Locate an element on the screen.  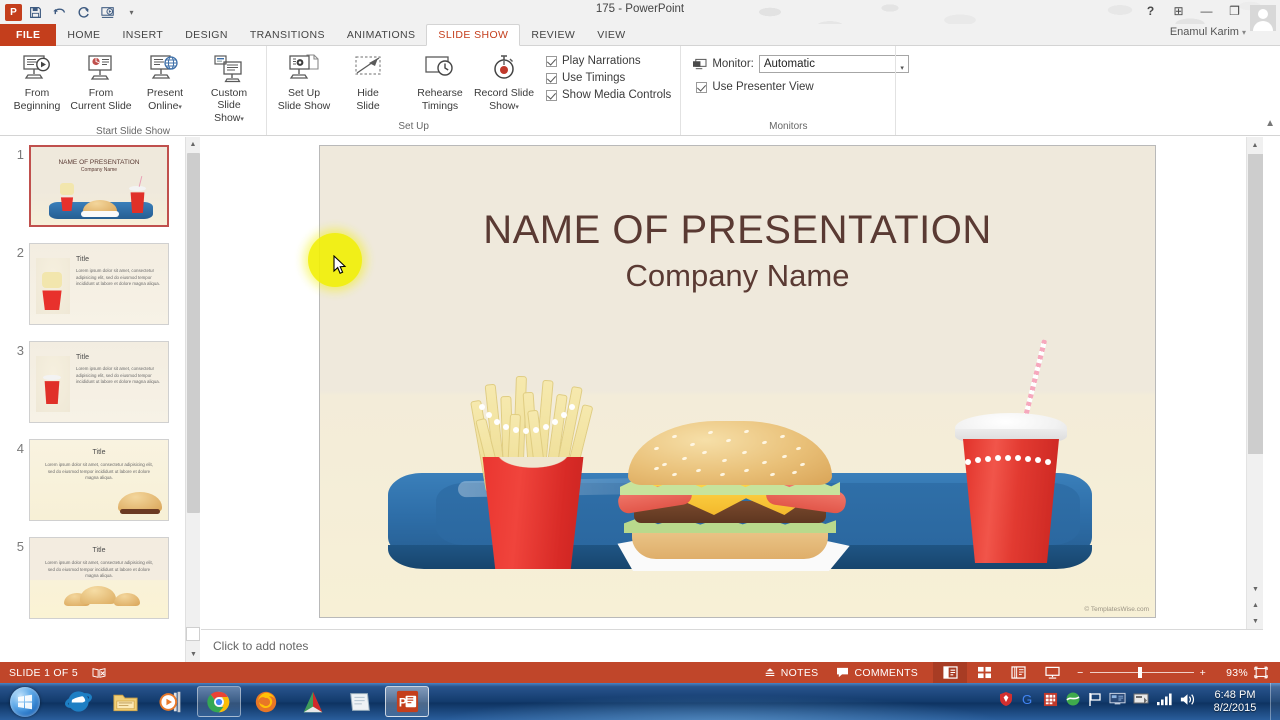
undo-icon is located at coordinates (59, 12).